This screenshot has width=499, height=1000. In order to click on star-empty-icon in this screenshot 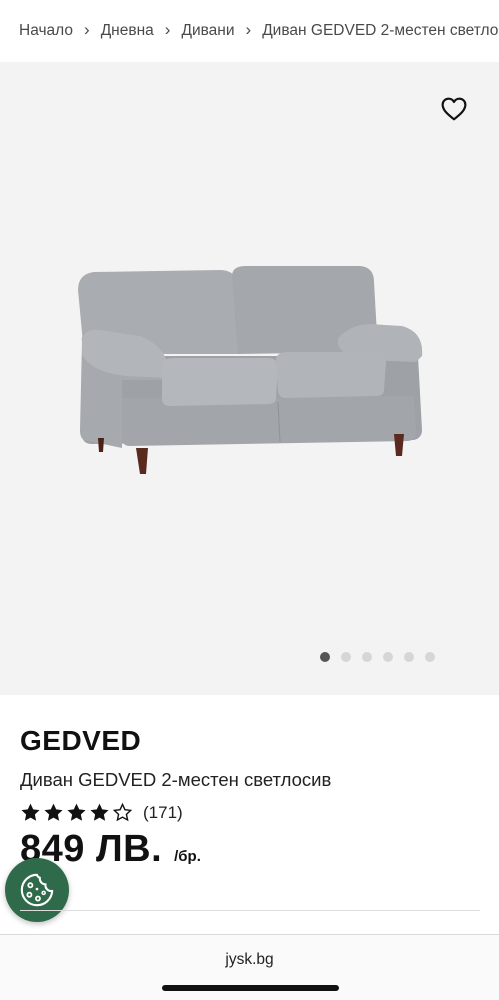, I will do `click(122, 812)`.